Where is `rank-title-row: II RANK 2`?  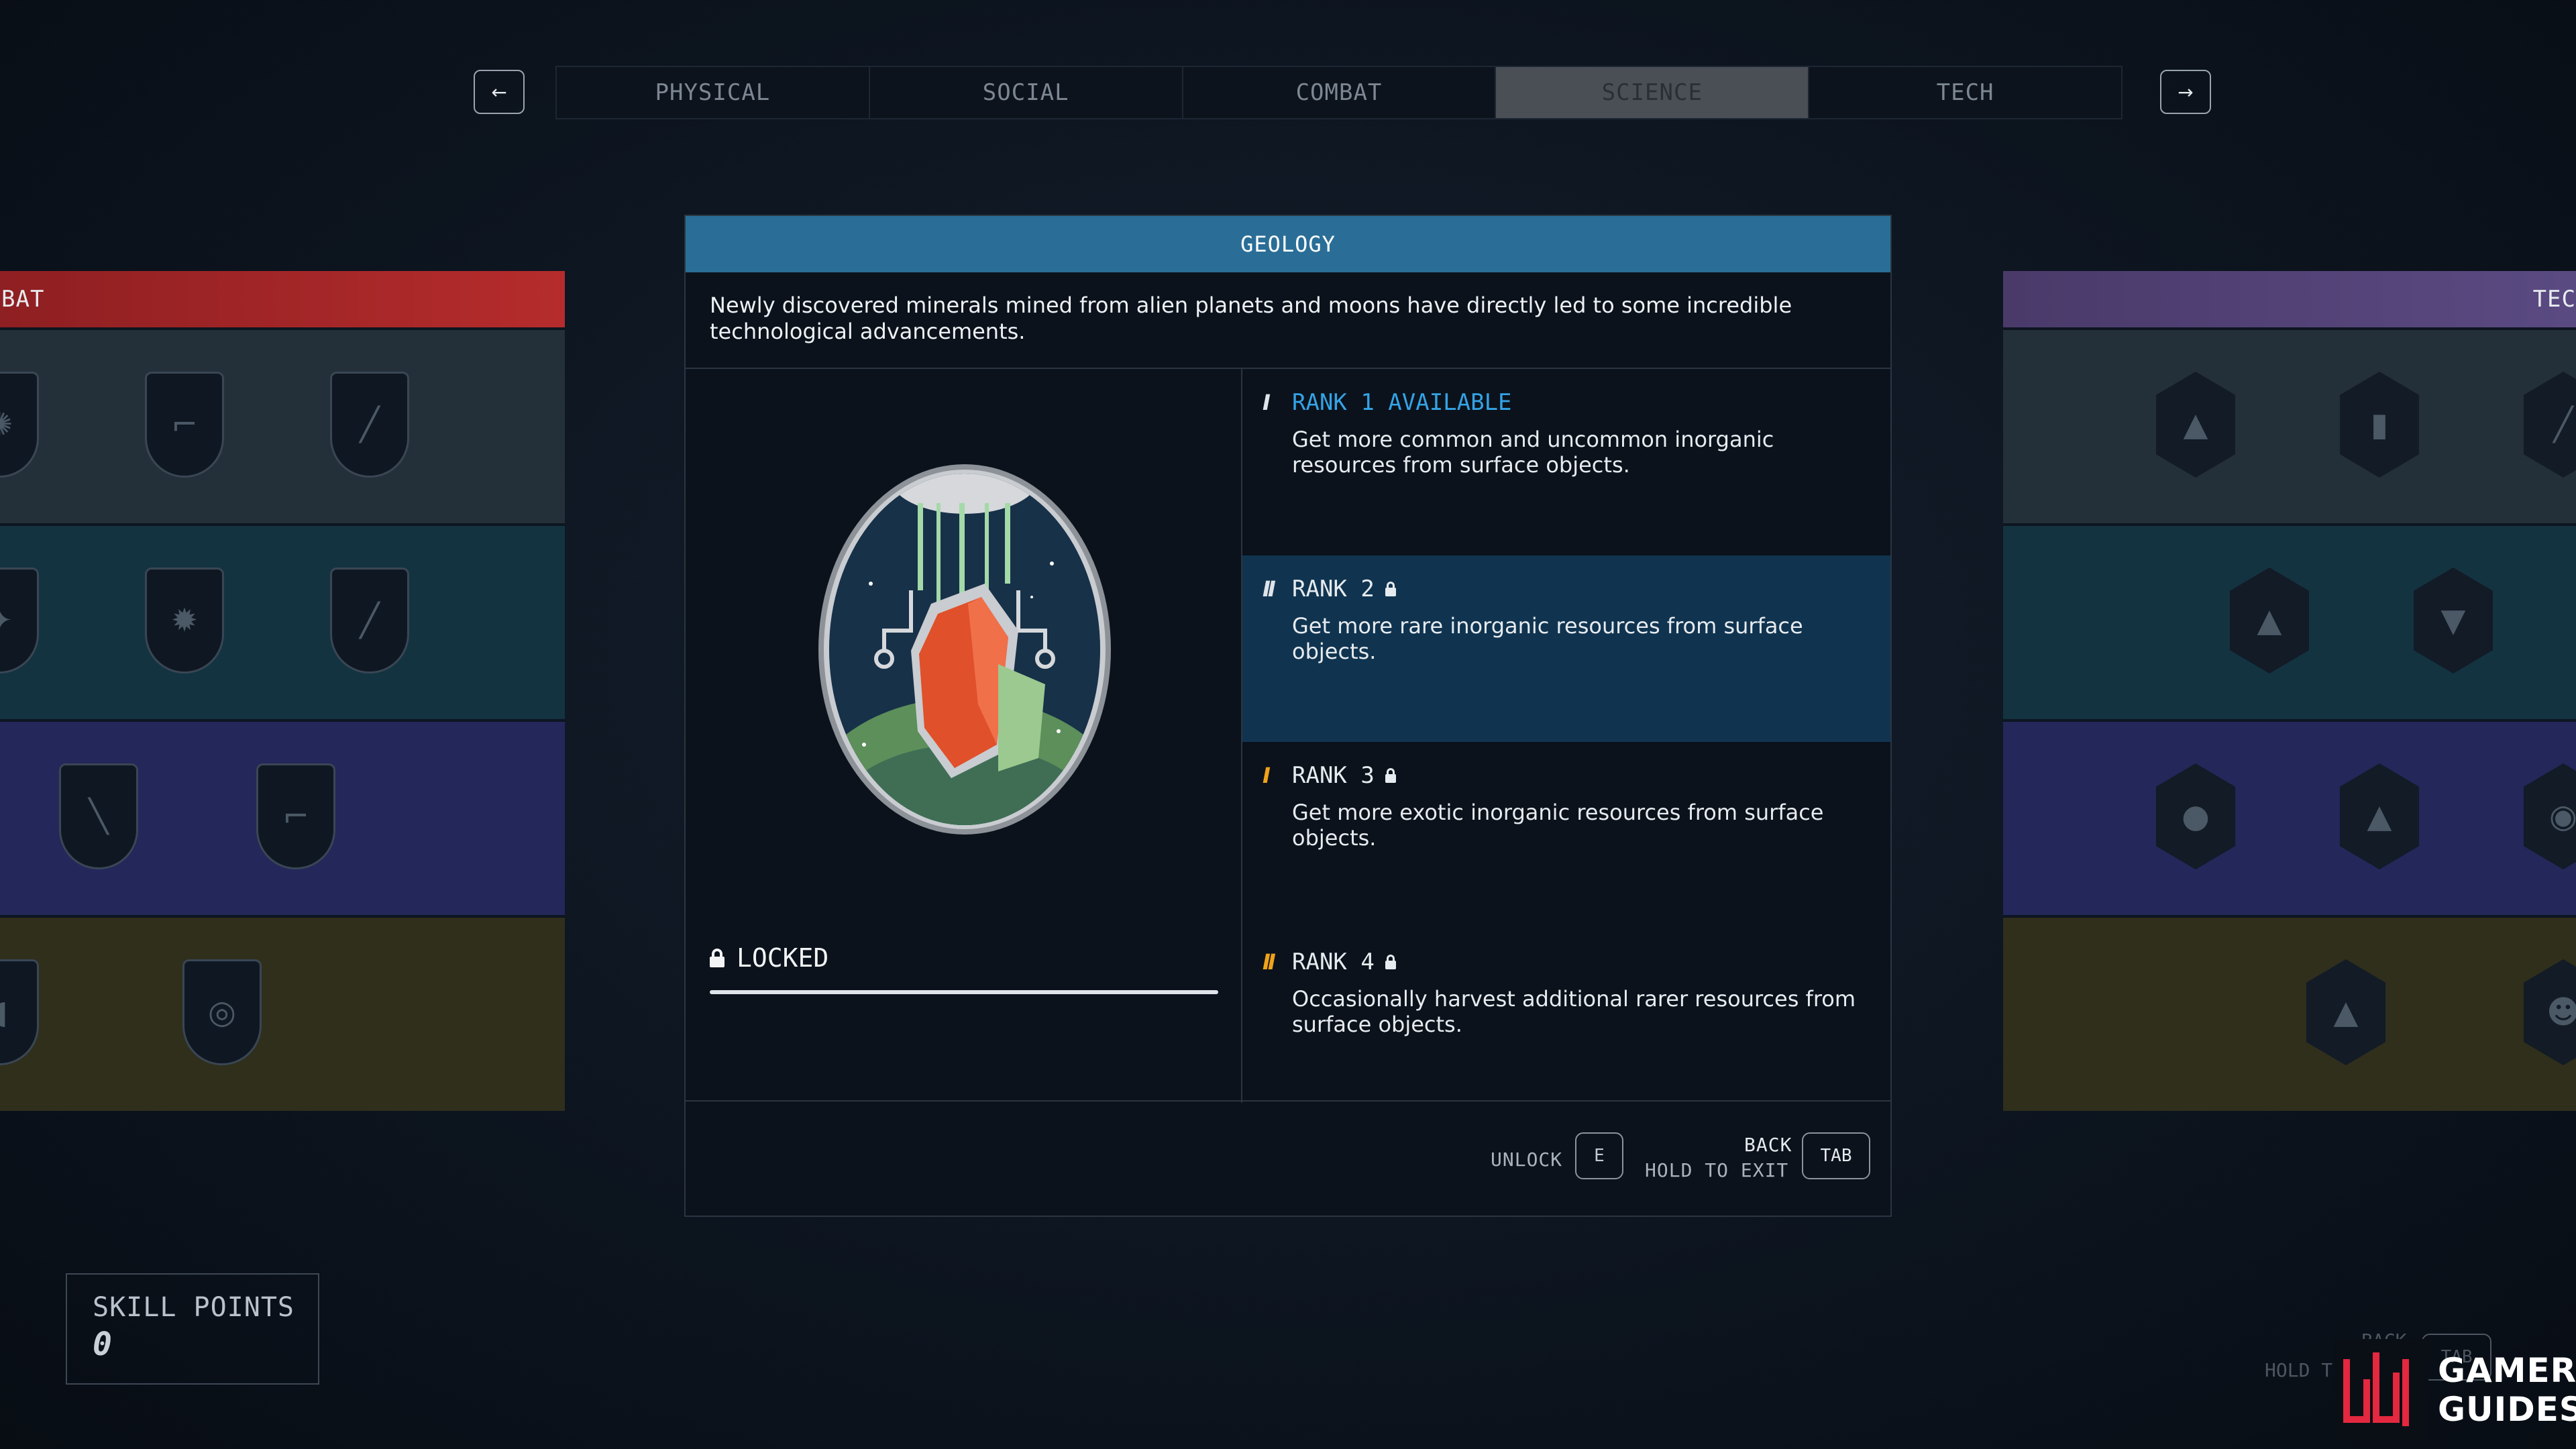 rank-title-row: II RANK 2 is located at coordinates (1566, 589).